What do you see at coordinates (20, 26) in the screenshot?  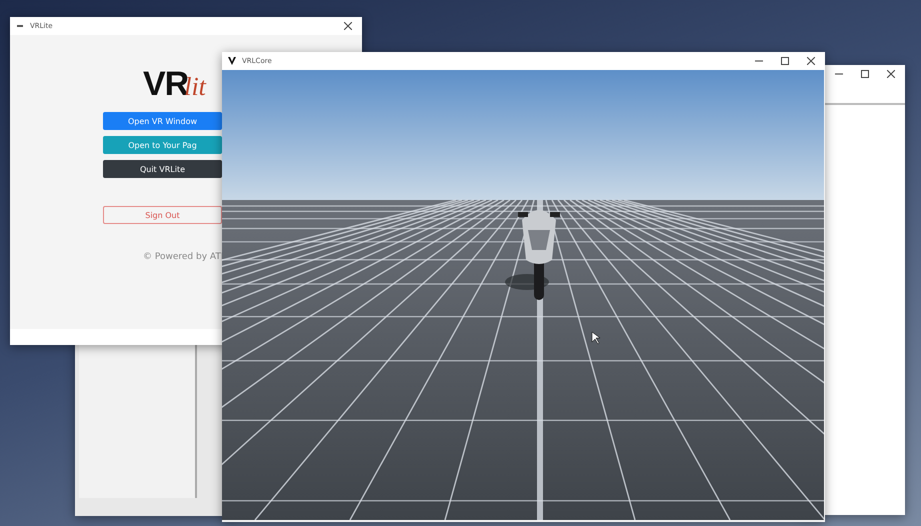 I see `app-icon` at bounding box center [20, 26].